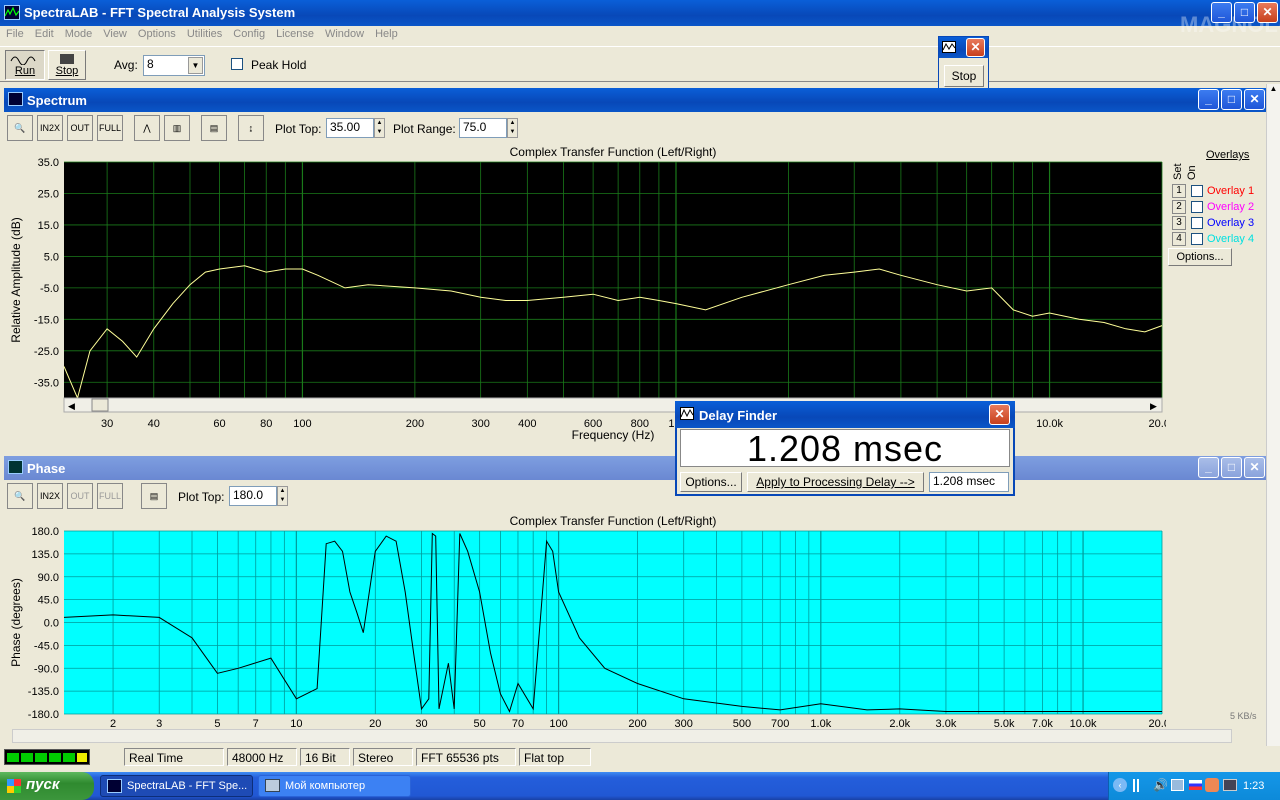 The height and width of the screenshot is (800, 1280). What do you see at coordinates (1120, 785) in the screenshot?
I see `tray-expand-icon: ‹` at bounding box center [1120, 785].